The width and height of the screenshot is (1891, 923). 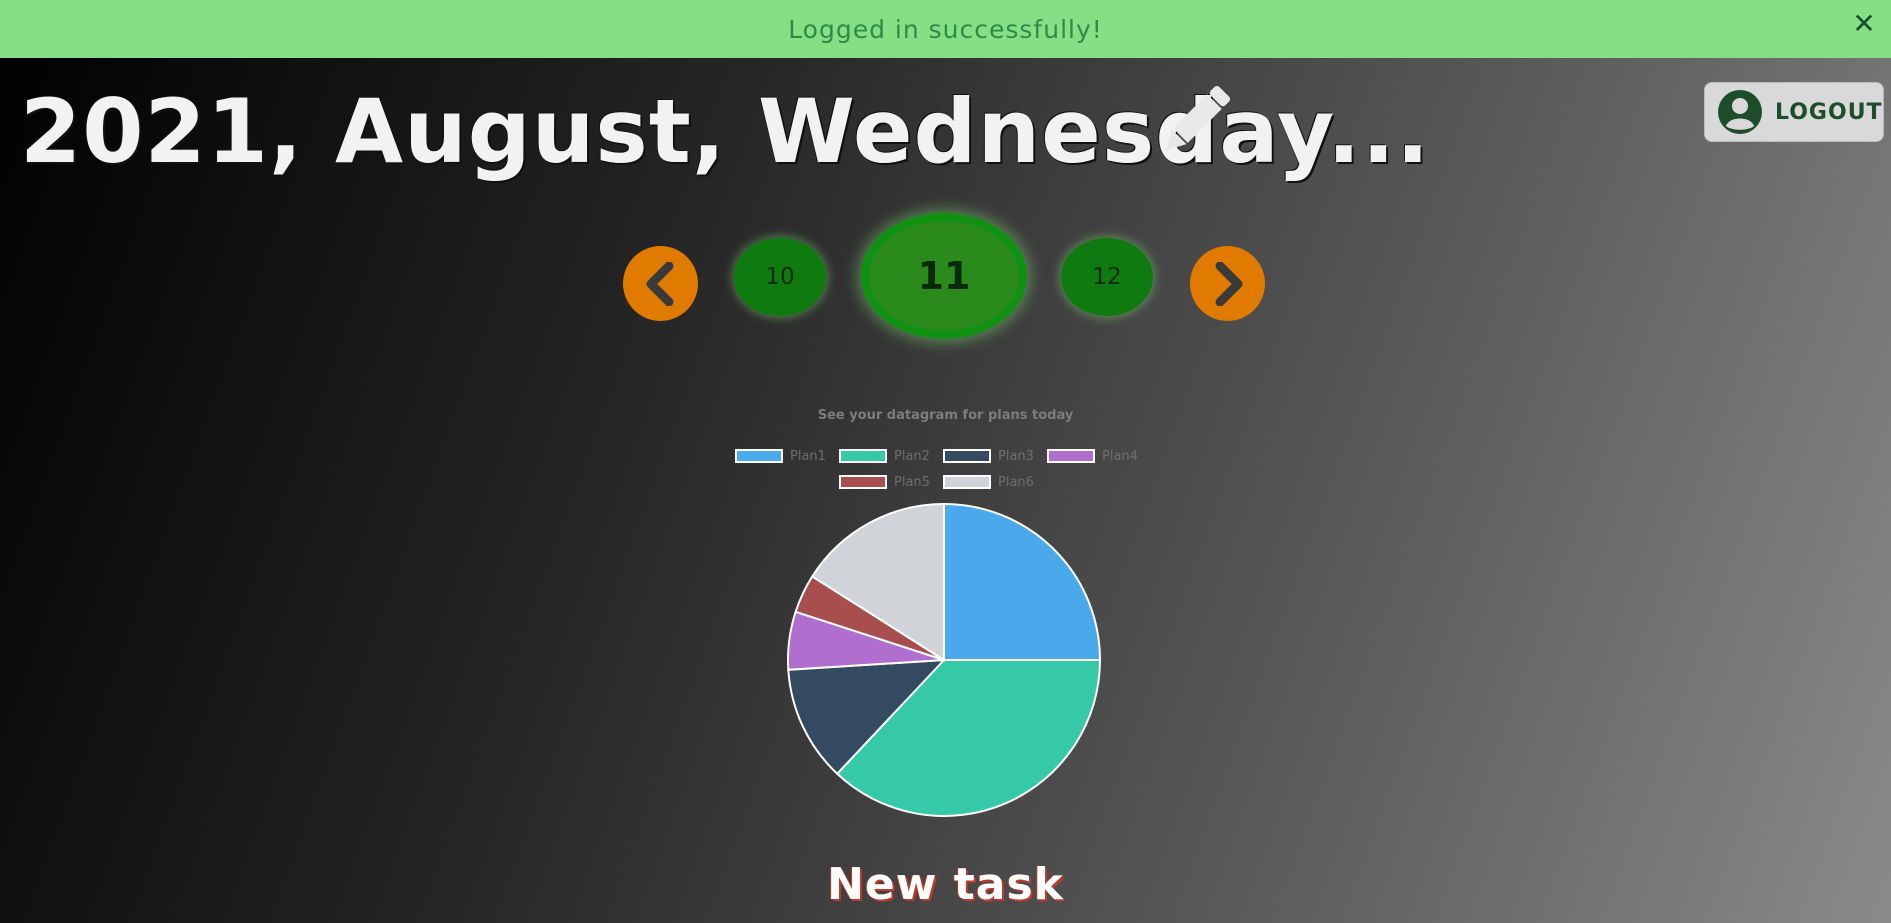 I want to click on pie-slice-plan1, so click(x=1022, y=581).